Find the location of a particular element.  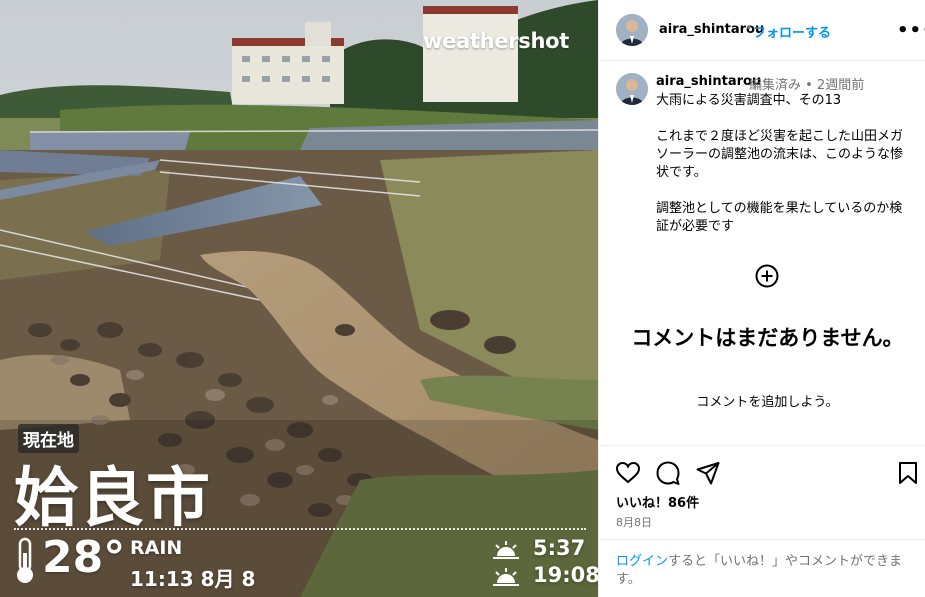

caption-meta: 編集済み • 2週間前 is located at coordinates (807, 85).